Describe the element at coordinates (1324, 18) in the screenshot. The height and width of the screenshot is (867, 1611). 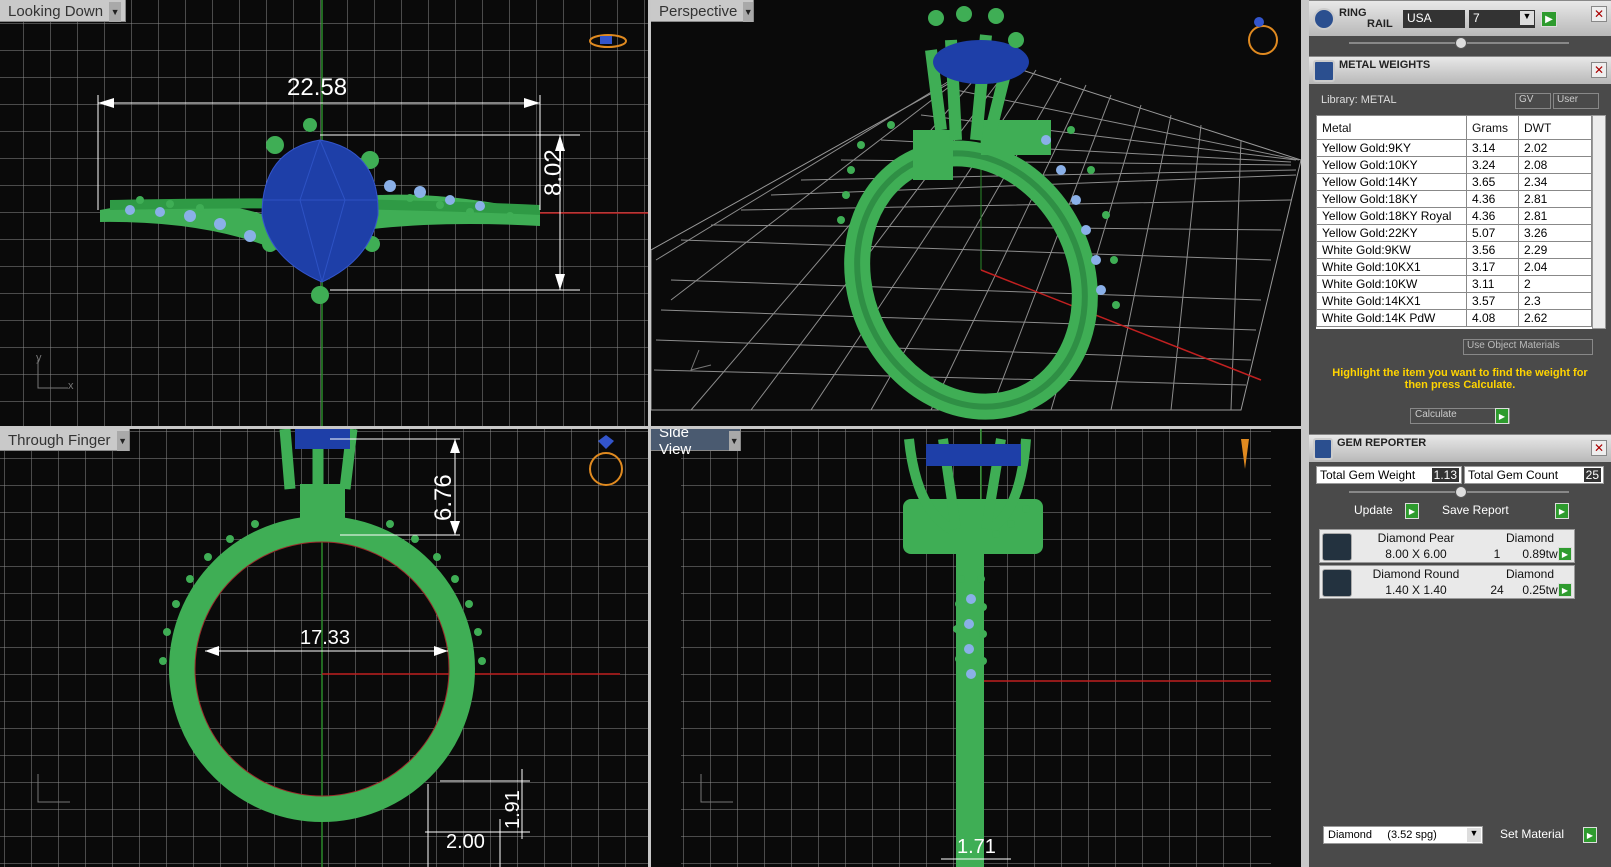
I see `ring-rail-icon` at that location.